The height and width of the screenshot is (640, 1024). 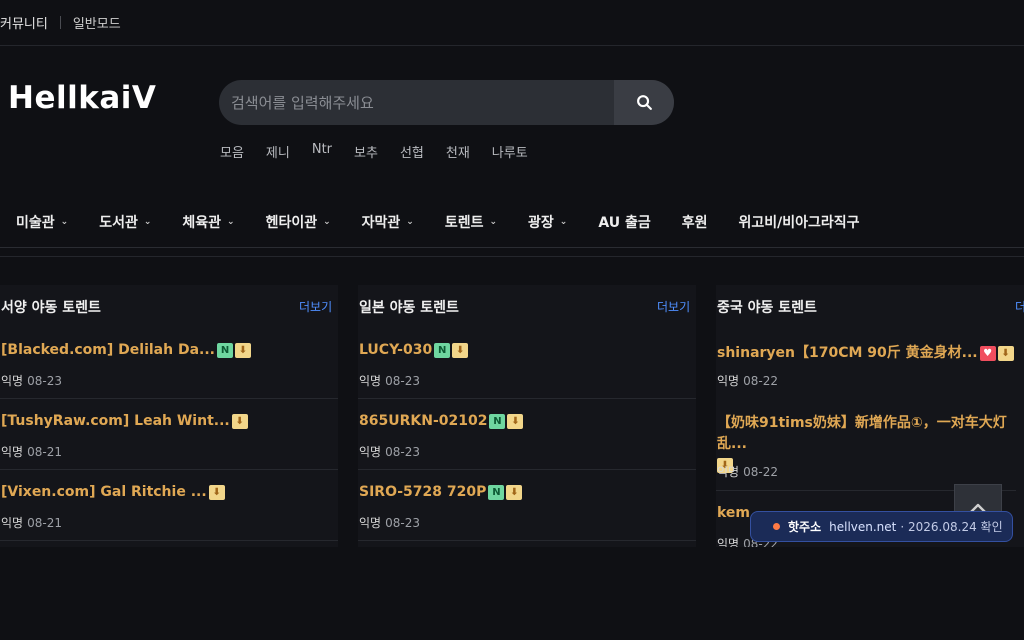 I want to click on search-input, so click(x=416, y=102).